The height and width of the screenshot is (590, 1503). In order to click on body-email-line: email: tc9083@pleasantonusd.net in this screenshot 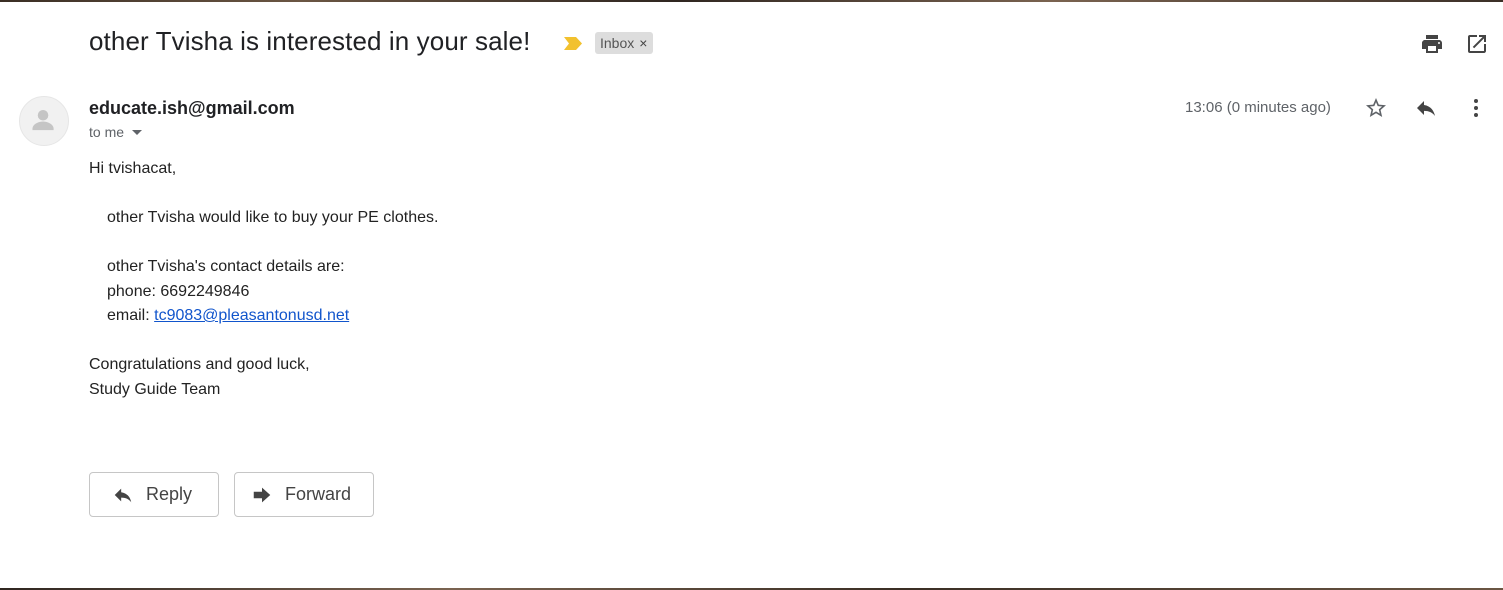, I will do `click(439, 316)`.